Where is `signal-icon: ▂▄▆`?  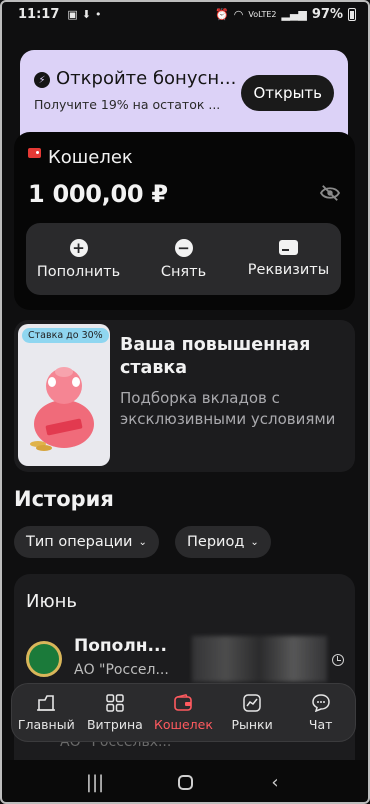 signal-icon: ▂▄▆ is located at coordinates (294, 14).